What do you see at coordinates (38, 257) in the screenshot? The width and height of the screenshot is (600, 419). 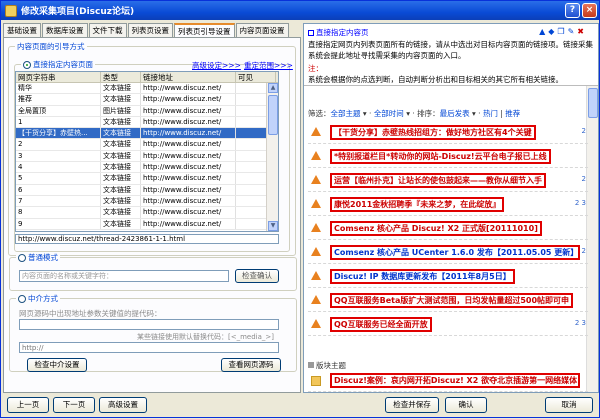 I see `normal-mode-option: 普通模式` at bounding box center [38, 257].